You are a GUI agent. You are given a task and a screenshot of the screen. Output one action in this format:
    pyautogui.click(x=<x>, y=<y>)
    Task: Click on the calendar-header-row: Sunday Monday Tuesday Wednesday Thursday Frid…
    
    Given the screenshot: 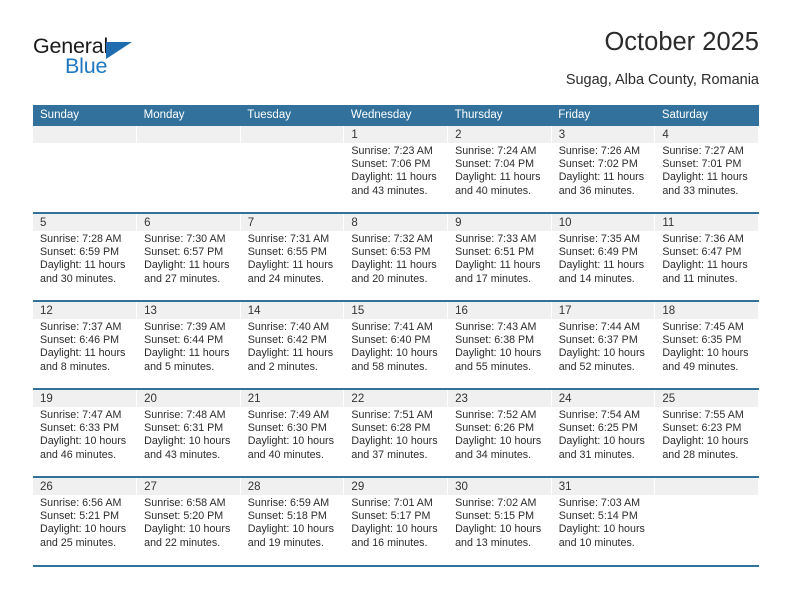 What is the action you would take?
    pyautogui.click(x=396, y=115)
    